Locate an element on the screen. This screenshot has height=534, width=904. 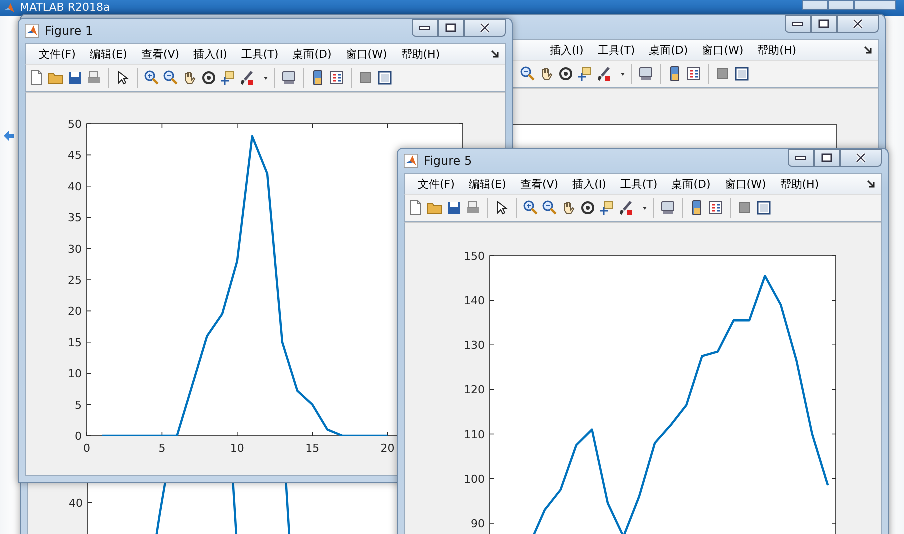
tick-label: 140 is located at coordinates (474, 301).